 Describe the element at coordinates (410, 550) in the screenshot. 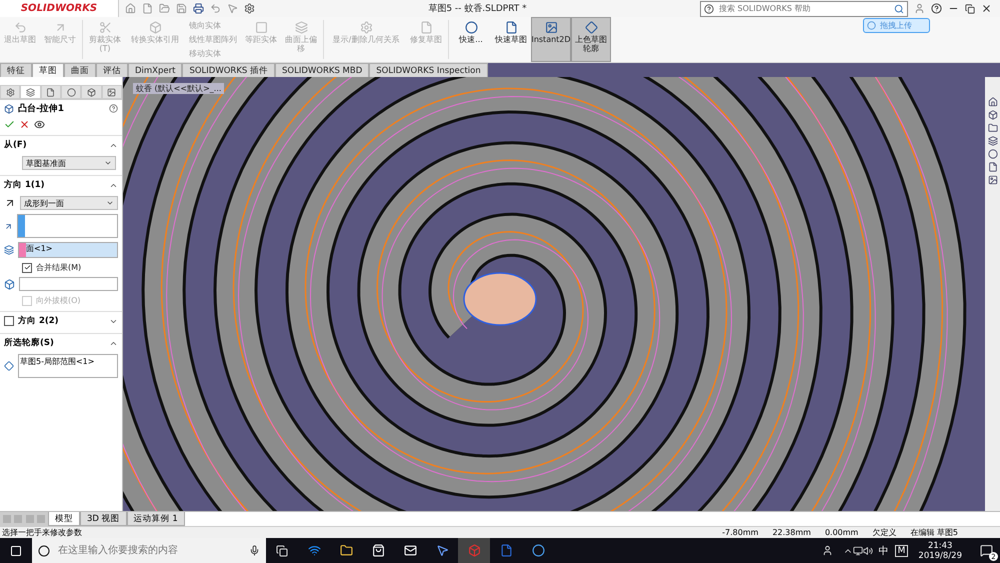

I see `mail-icon` at that location.